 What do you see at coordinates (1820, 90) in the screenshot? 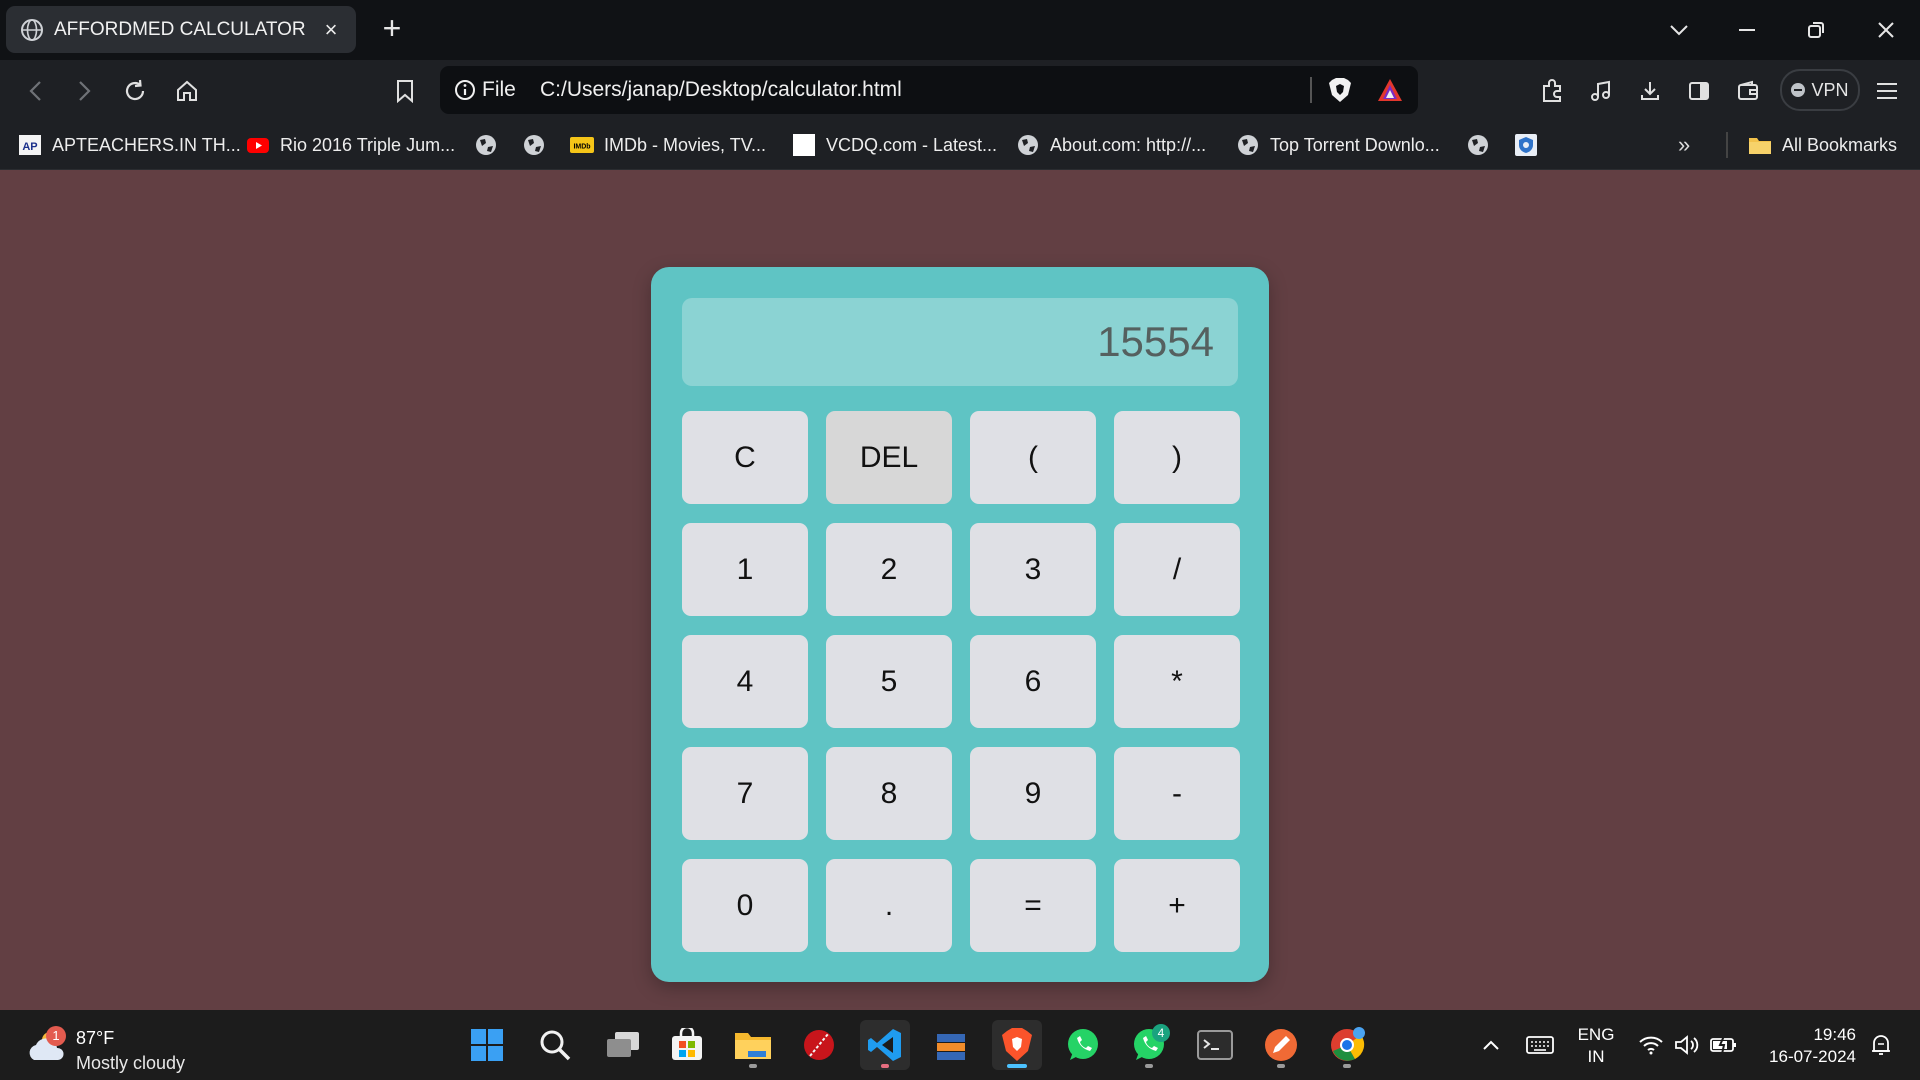
I see `vpn-button: VPN` at bounding box center [1820, 90].